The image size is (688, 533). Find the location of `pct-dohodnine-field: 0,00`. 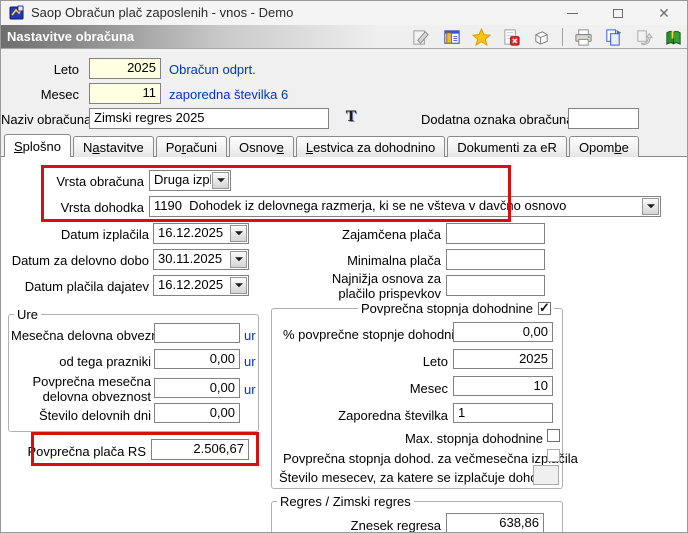

pct-dohodnine-field: 0,00 is located at coordinates (503, 332).